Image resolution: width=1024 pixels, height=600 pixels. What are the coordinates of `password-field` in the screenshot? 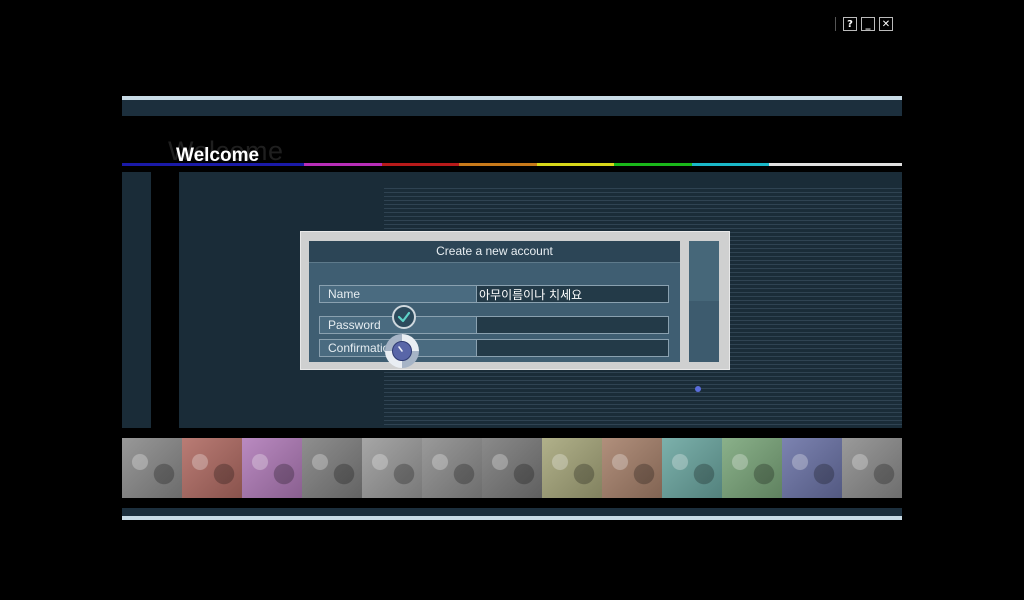 It's located at (573, 325).